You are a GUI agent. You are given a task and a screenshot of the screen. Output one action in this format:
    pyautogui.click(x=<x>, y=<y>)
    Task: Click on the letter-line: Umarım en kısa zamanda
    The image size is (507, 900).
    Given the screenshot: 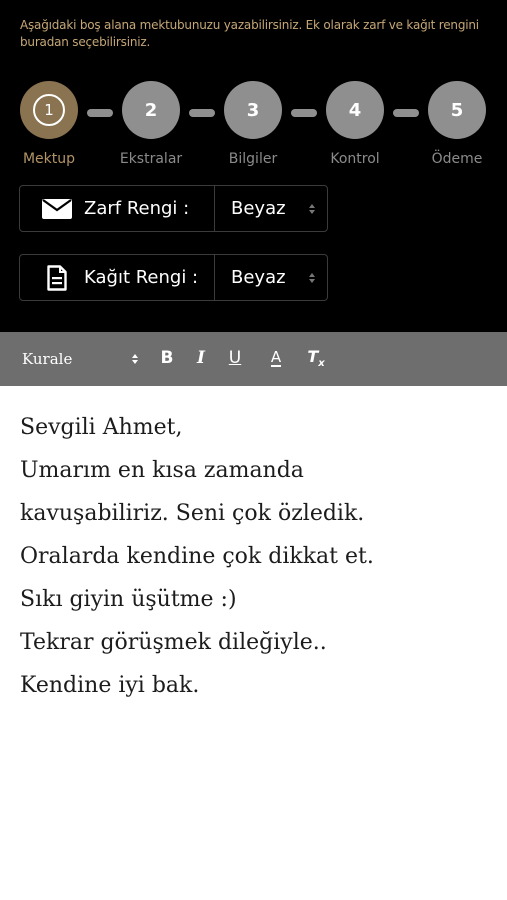 What is the action you would take?
    pyautogui.click(x=162, y=470)
    